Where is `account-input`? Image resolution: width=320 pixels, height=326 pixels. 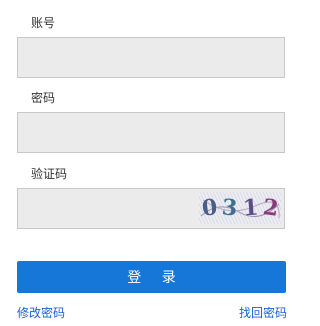 account-input is located at coordinates (151, 57).